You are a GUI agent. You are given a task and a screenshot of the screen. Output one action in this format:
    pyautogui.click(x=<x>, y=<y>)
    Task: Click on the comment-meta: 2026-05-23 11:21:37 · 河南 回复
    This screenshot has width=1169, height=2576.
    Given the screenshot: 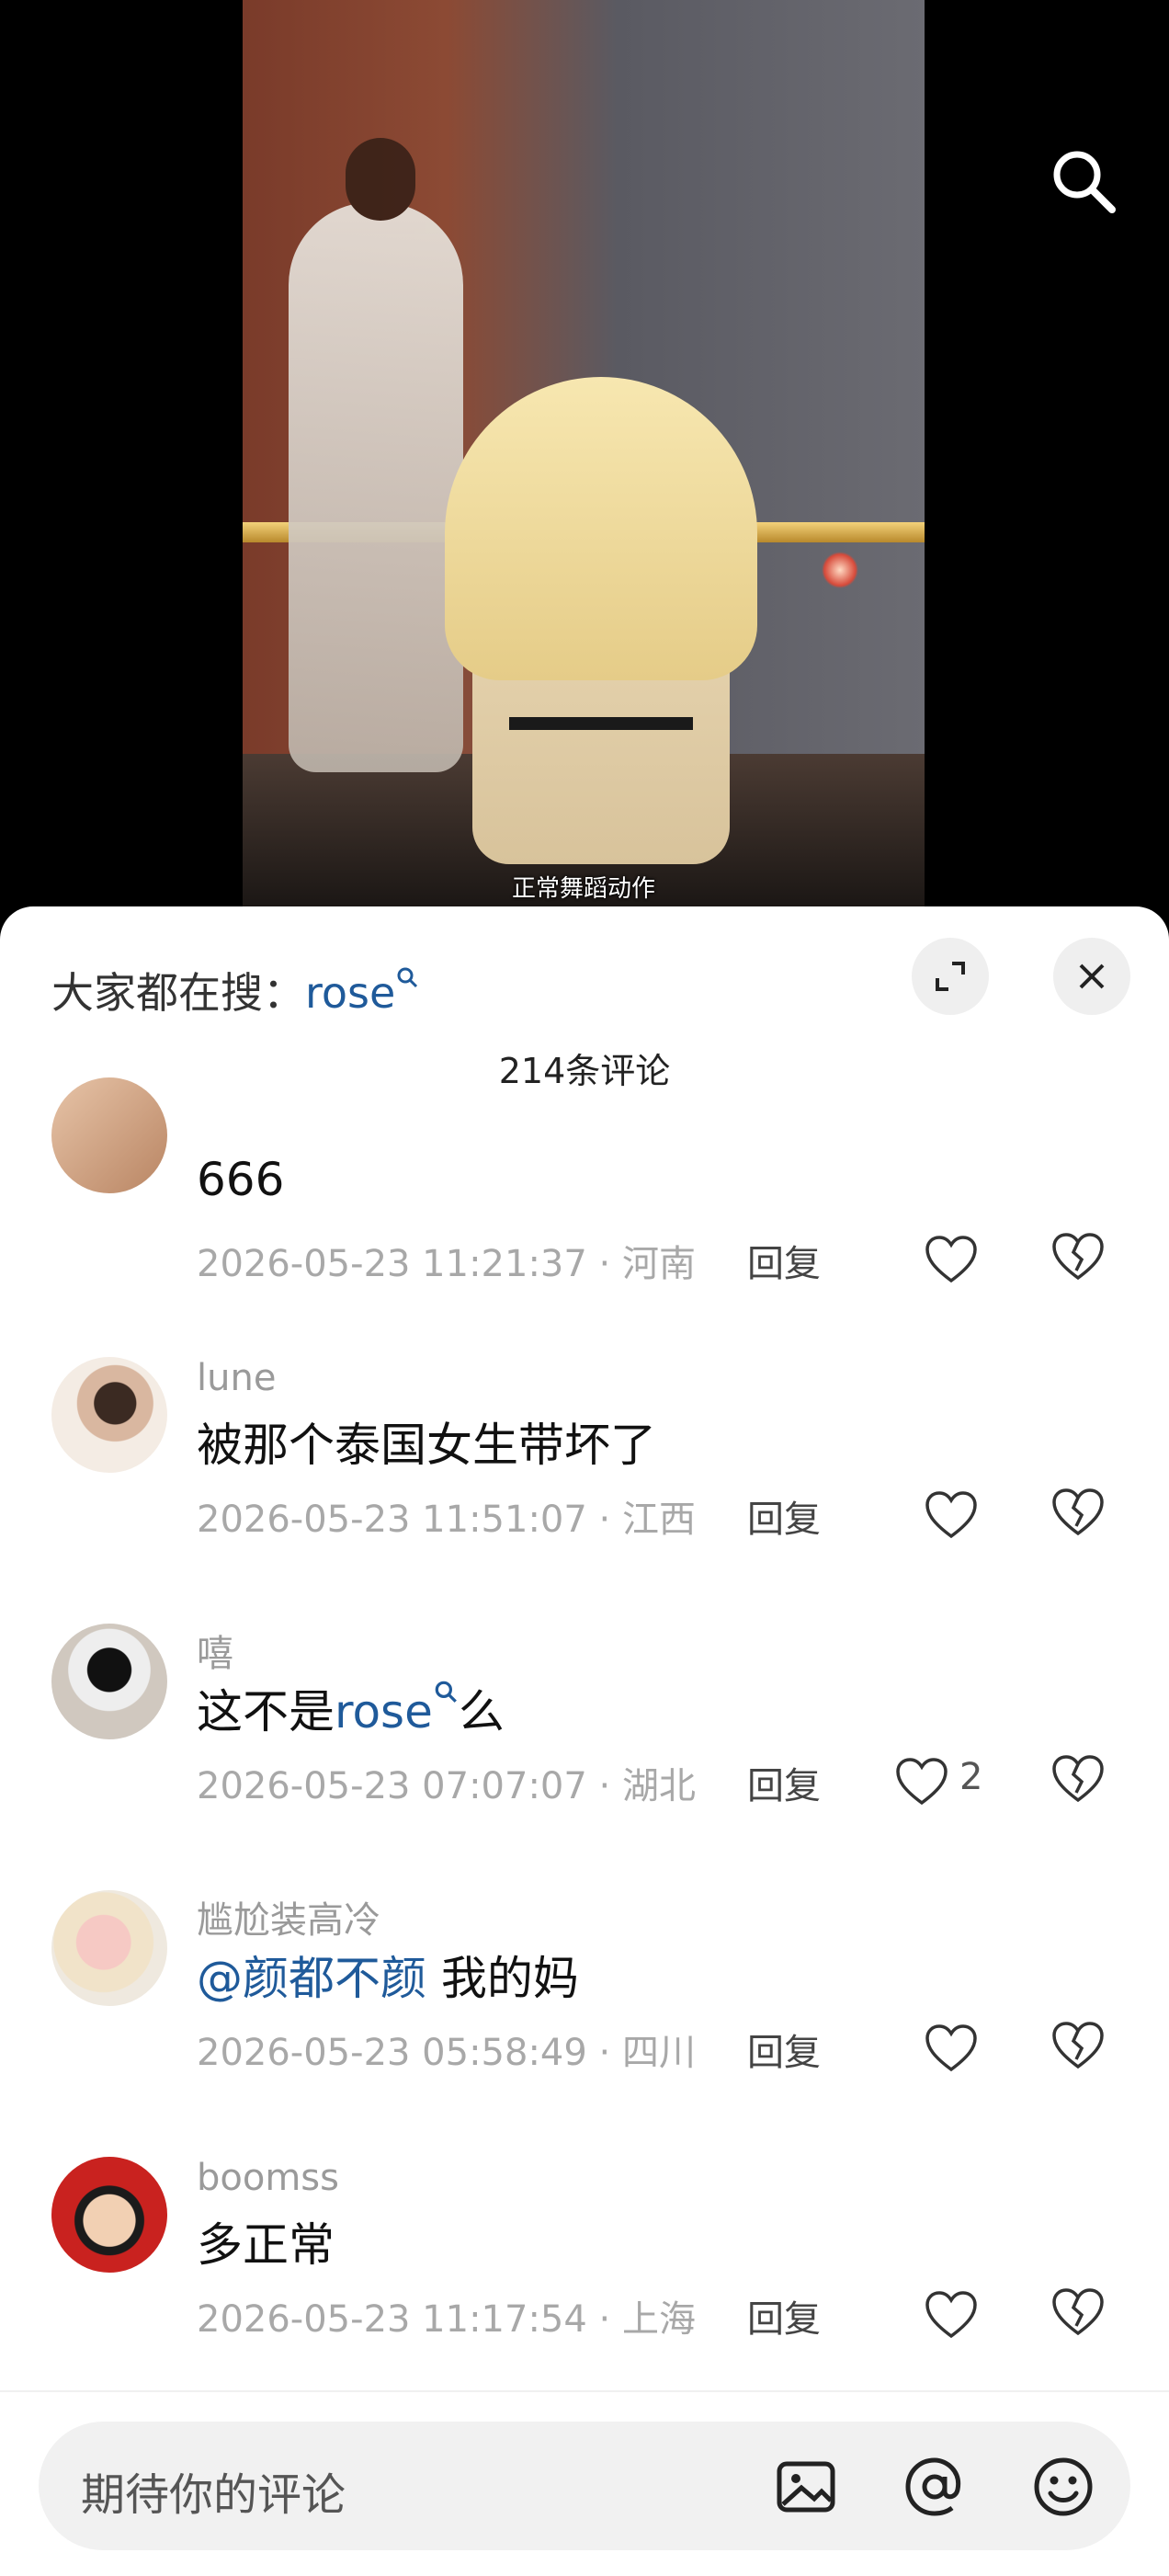 What is the action you would take?
    pyautogui.click(x=509, y=1260)
    